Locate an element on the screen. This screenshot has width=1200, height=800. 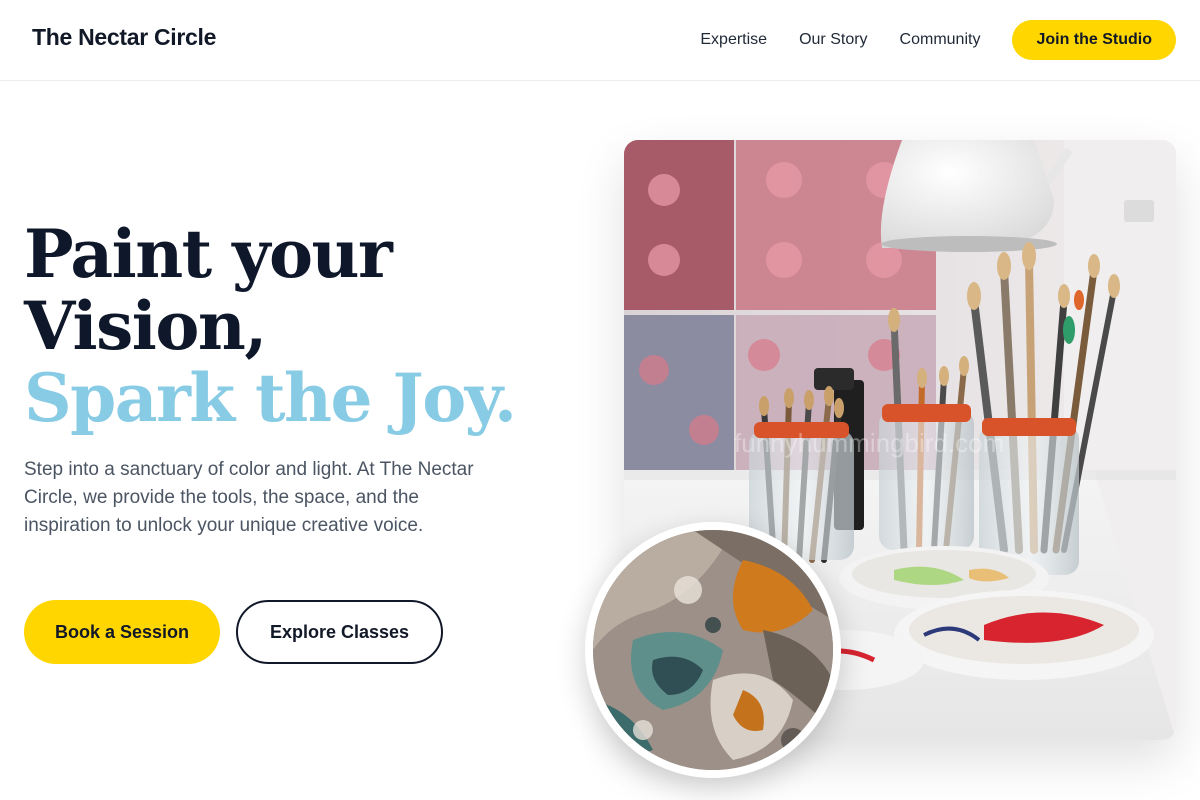
nav-link-community: Community is located at coordinates (940, 40).